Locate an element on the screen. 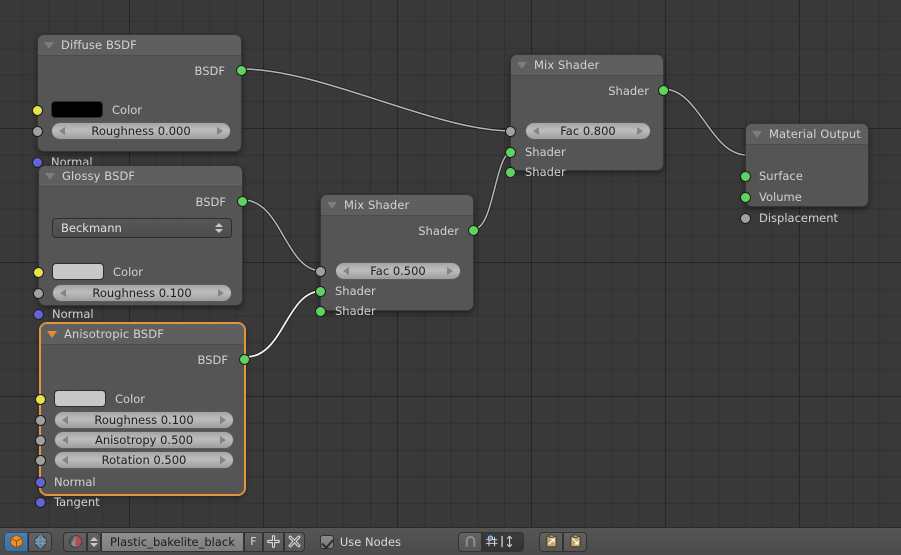 The width and height of the screenshot is (901, 555). material-name-field: Plastic_bakelite_black is located at coordinates (172, 541).